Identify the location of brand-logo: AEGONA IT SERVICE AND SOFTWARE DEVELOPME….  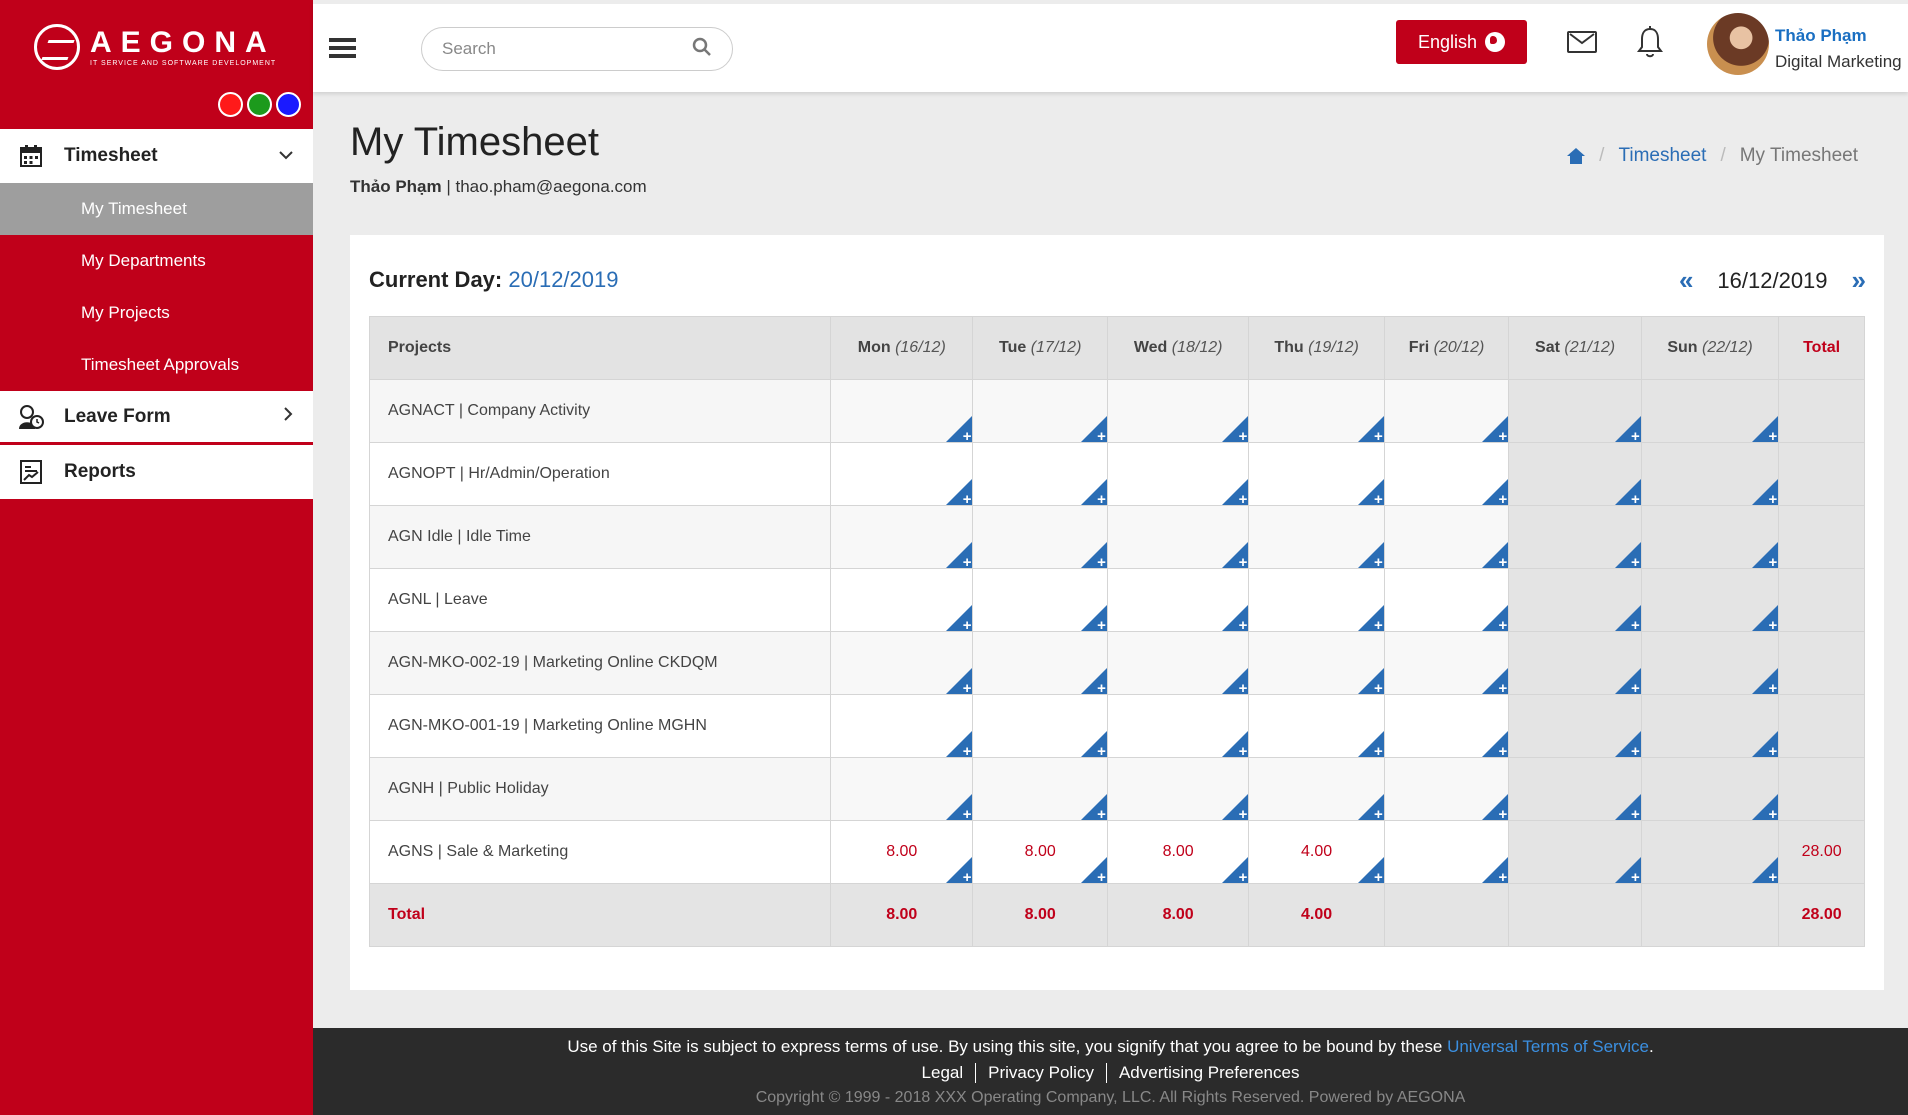
(155, 47).